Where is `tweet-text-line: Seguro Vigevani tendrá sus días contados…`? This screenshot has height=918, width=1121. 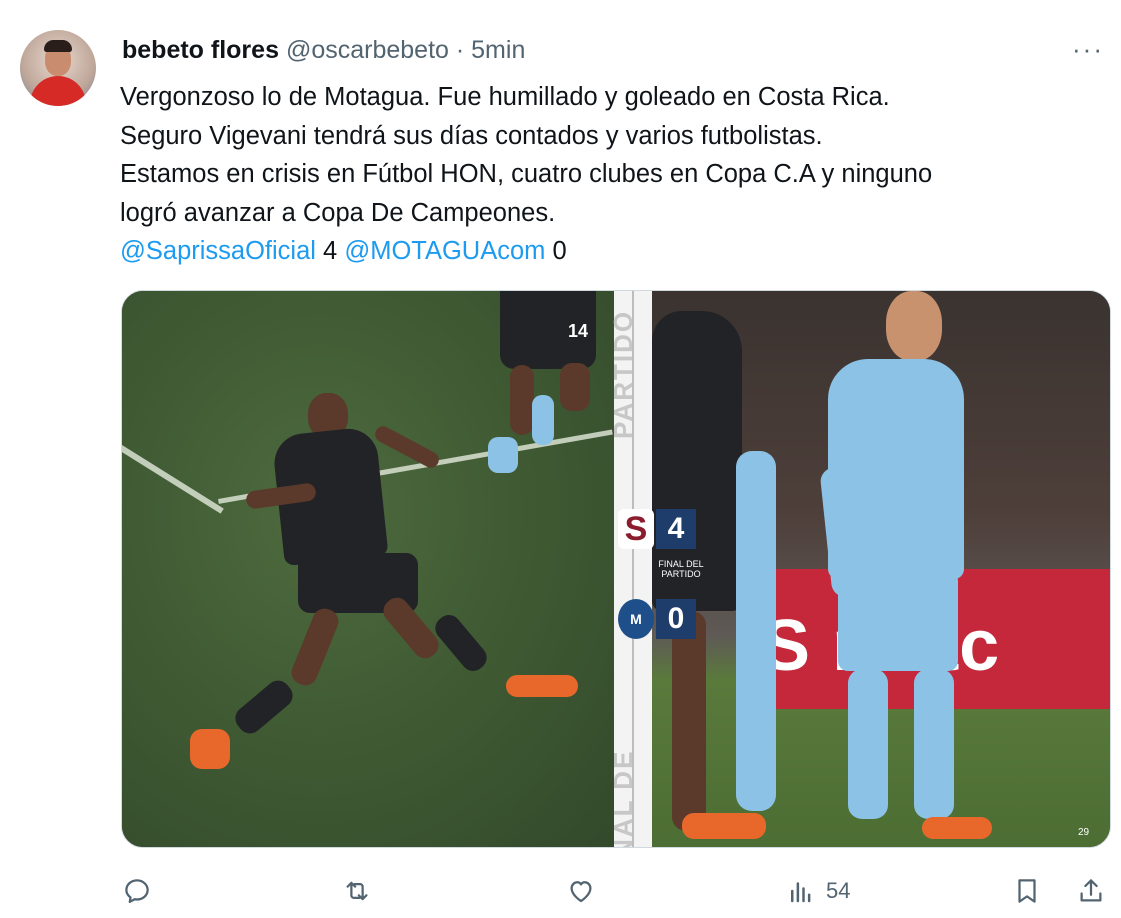
tweet-text-line: Seguro Vigevani tendrá sus días contados… is located at coordinates (471, 135).